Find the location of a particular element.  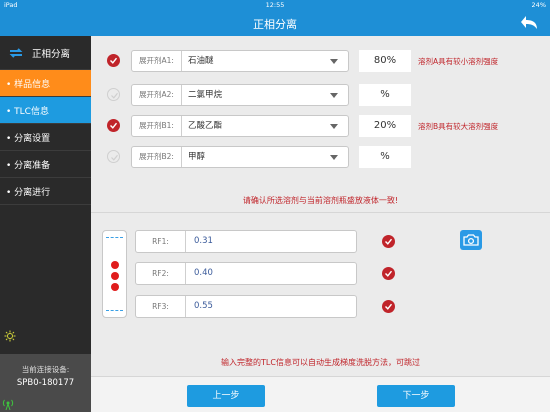

camera-button is located at coordinates (471, 240).